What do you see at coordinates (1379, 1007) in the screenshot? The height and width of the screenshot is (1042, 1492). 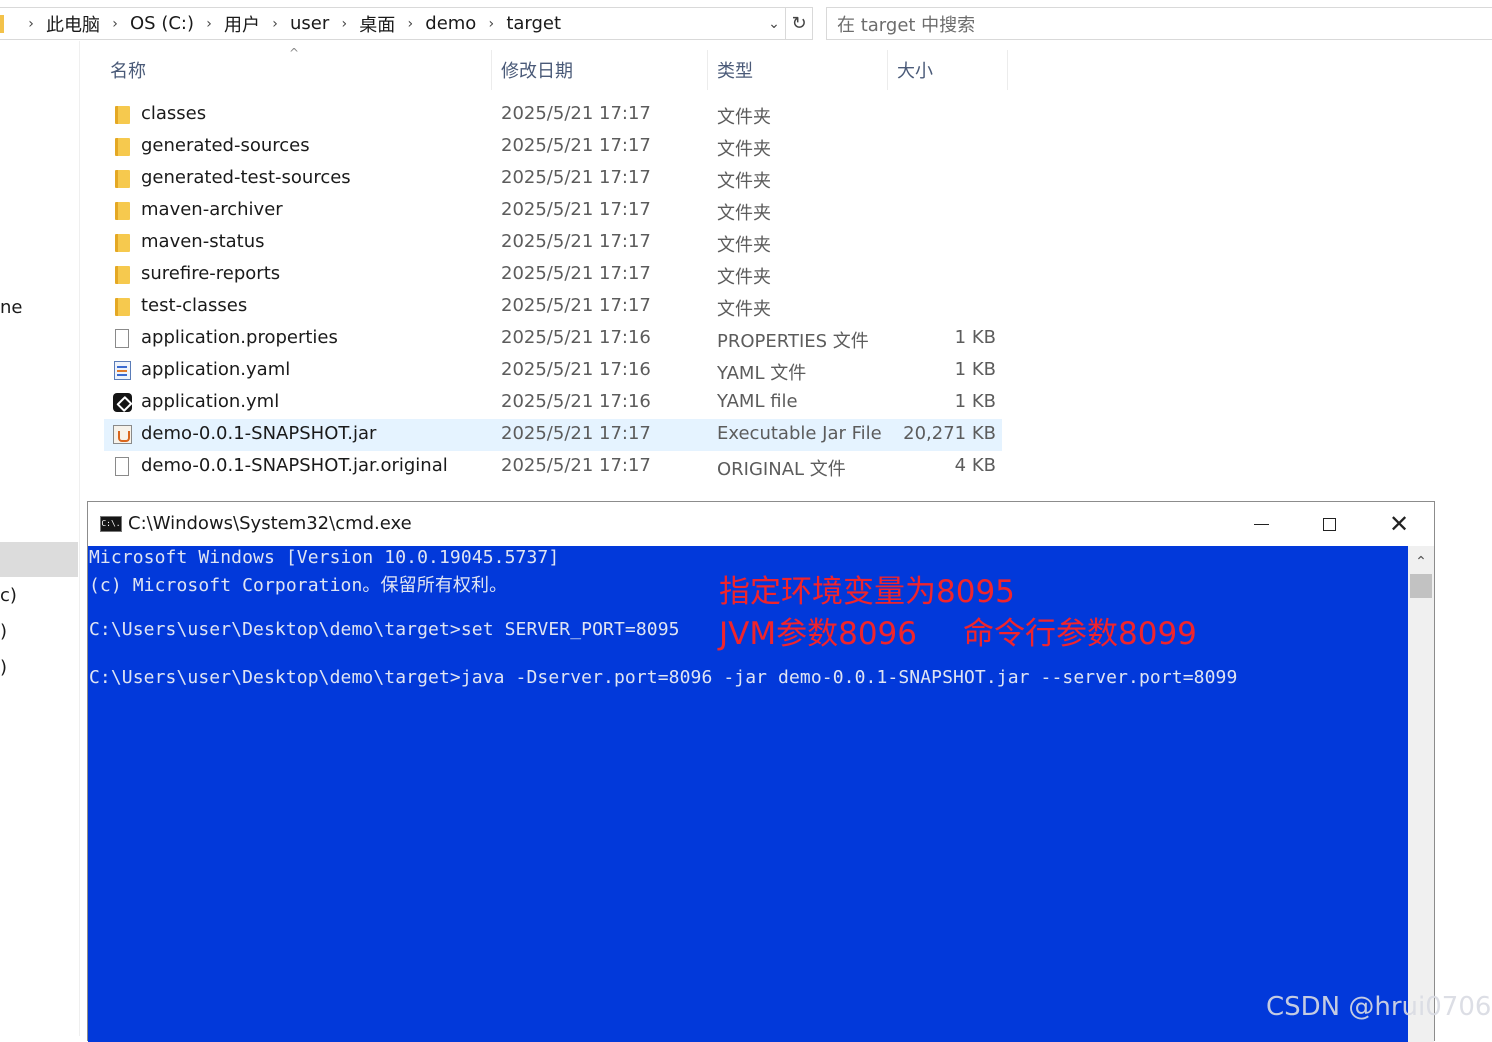 I see `watermark: CSDN @hrui0706` at bounding box center [1379, 1007].